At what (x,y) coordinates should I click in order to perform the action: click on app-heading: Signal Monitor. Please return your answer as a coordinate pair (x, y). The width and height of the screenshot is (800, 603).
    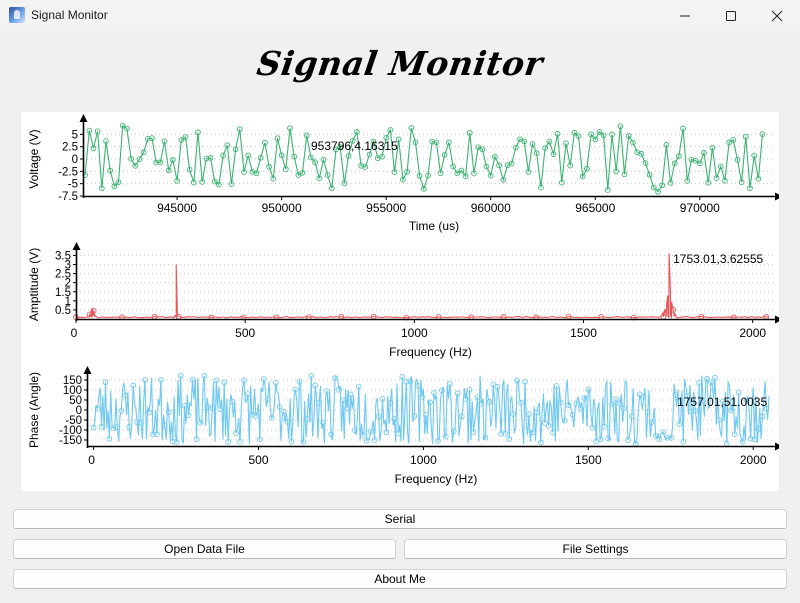
    Looking at the image, I should click on (400, 63).